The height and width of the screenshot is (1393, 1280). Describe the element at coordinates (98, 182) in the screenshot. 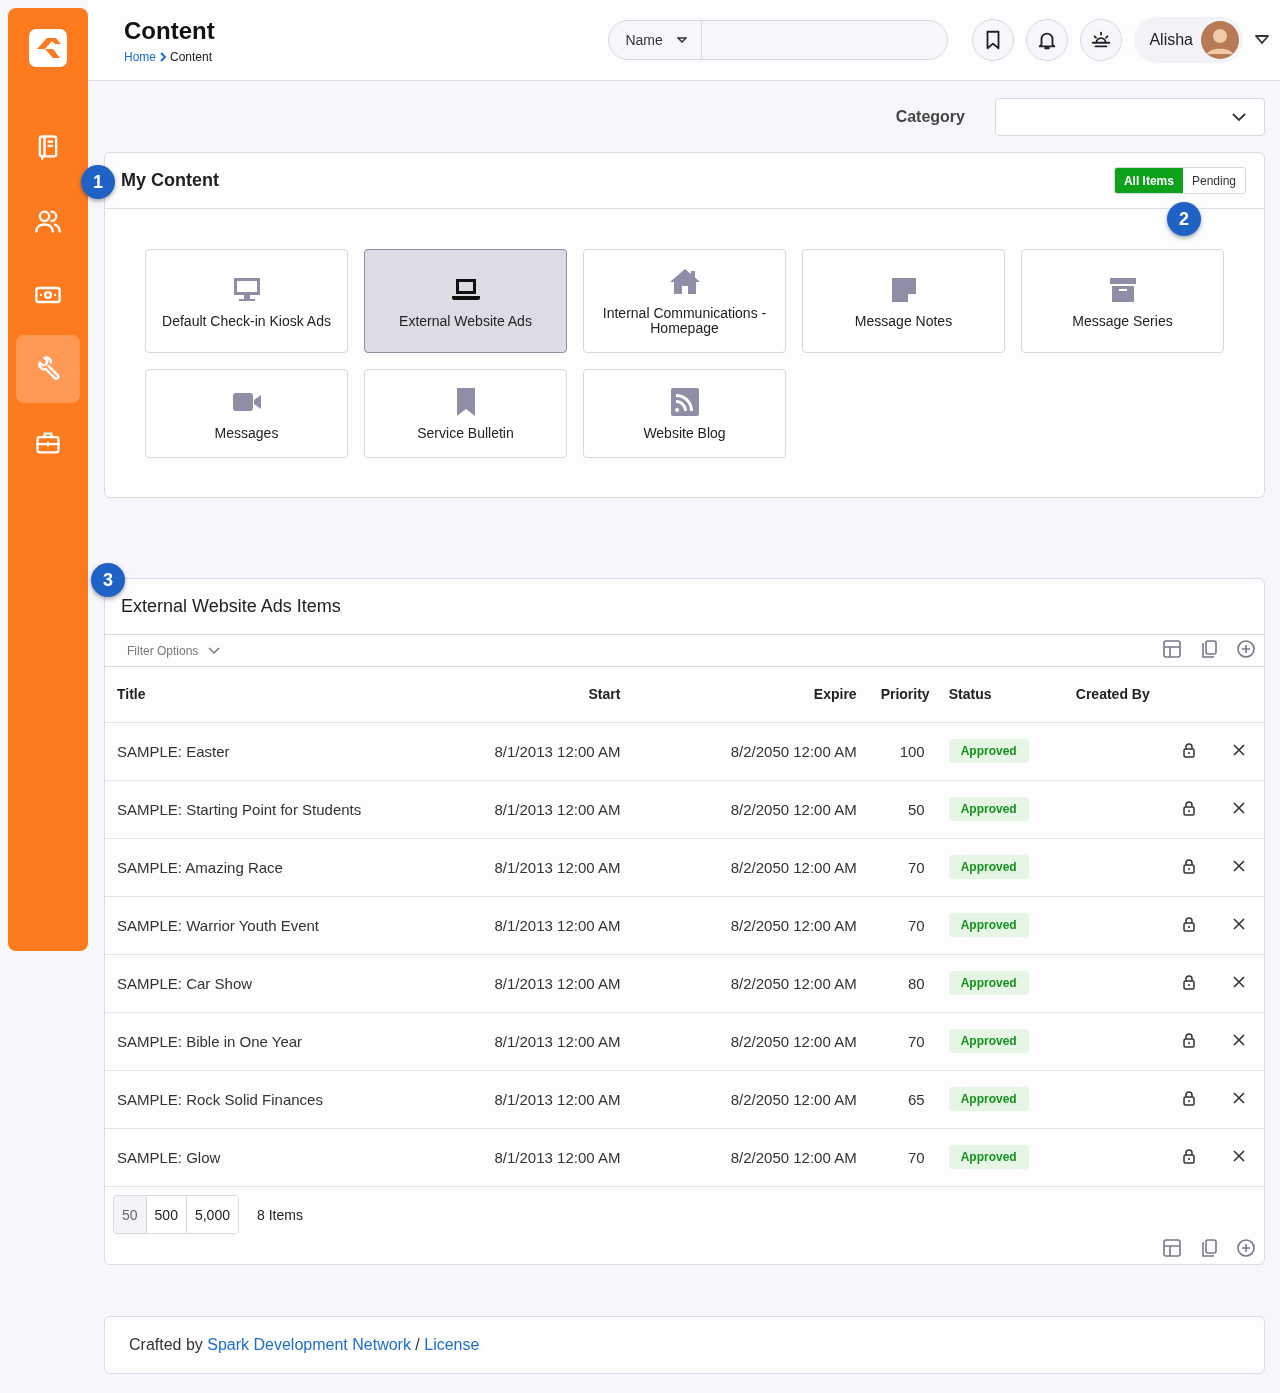

I see `step-marker: 1` at that location.